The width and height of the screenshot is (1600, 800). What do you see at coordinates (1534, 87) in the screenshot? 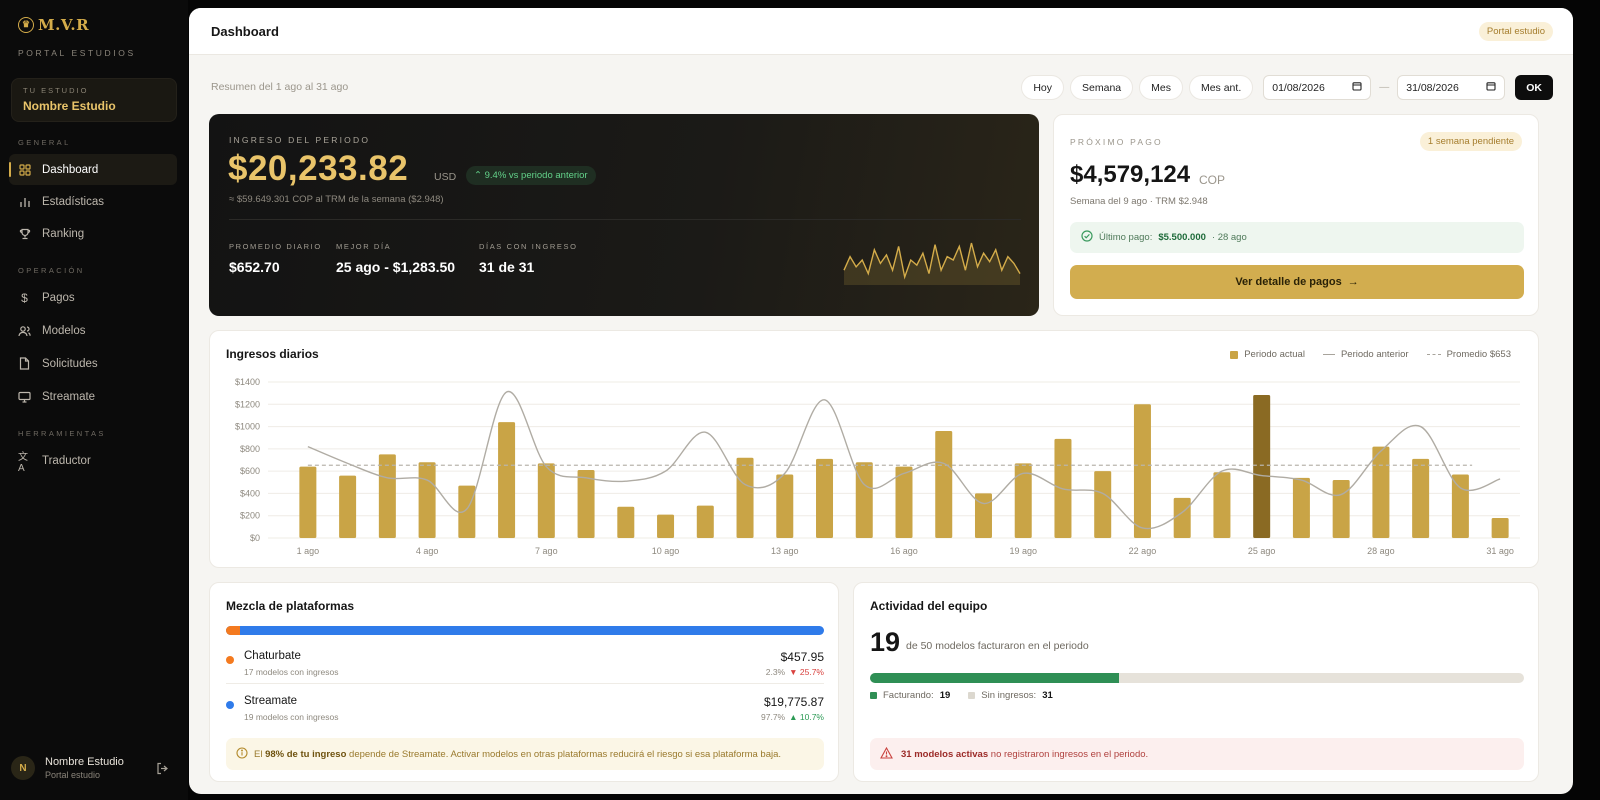
I see `apply-dates-button: OK` at bounding box center [1534, 87].